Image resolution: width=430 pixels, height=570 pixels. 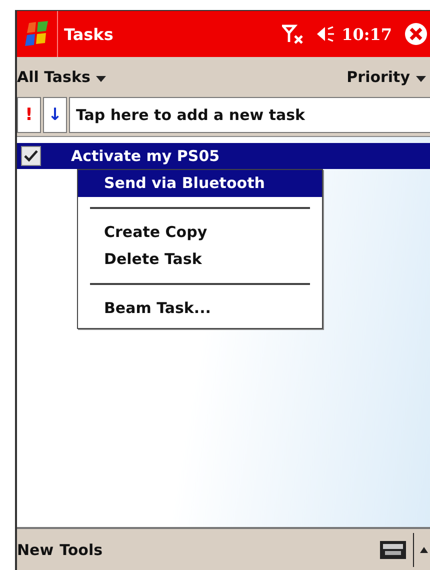 What do you see at coordinates (293, 34) in the screenshot?
I see `no-signal-icon` at bounding box center [293, 34].